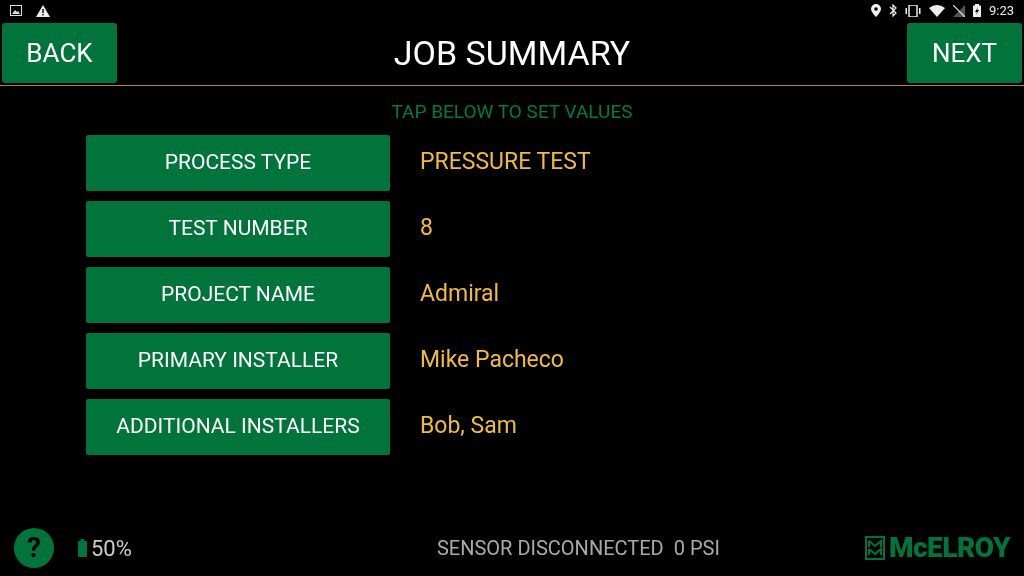  I want to click on battery-level: 50%, so click(111, 548).